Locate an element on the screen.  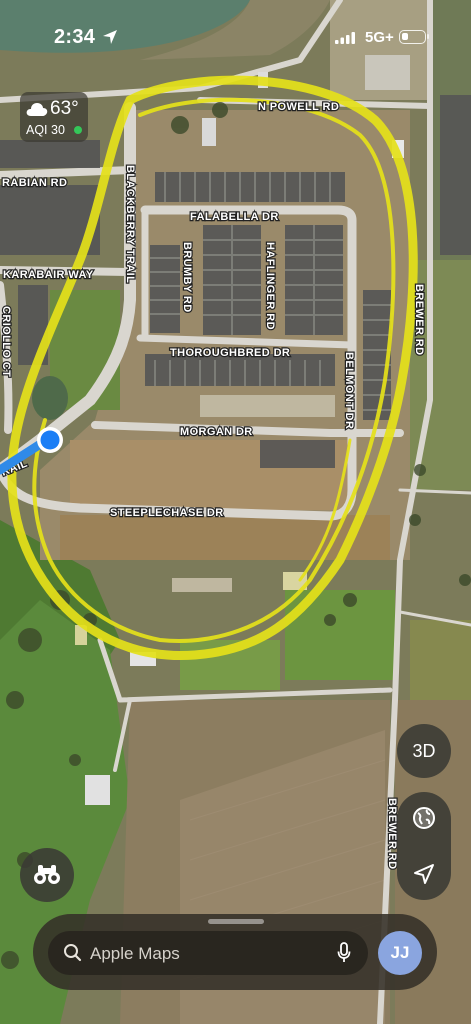
street-label-blackberry: BLACKBERRY TRAIL is located at coordinates (130, 224).